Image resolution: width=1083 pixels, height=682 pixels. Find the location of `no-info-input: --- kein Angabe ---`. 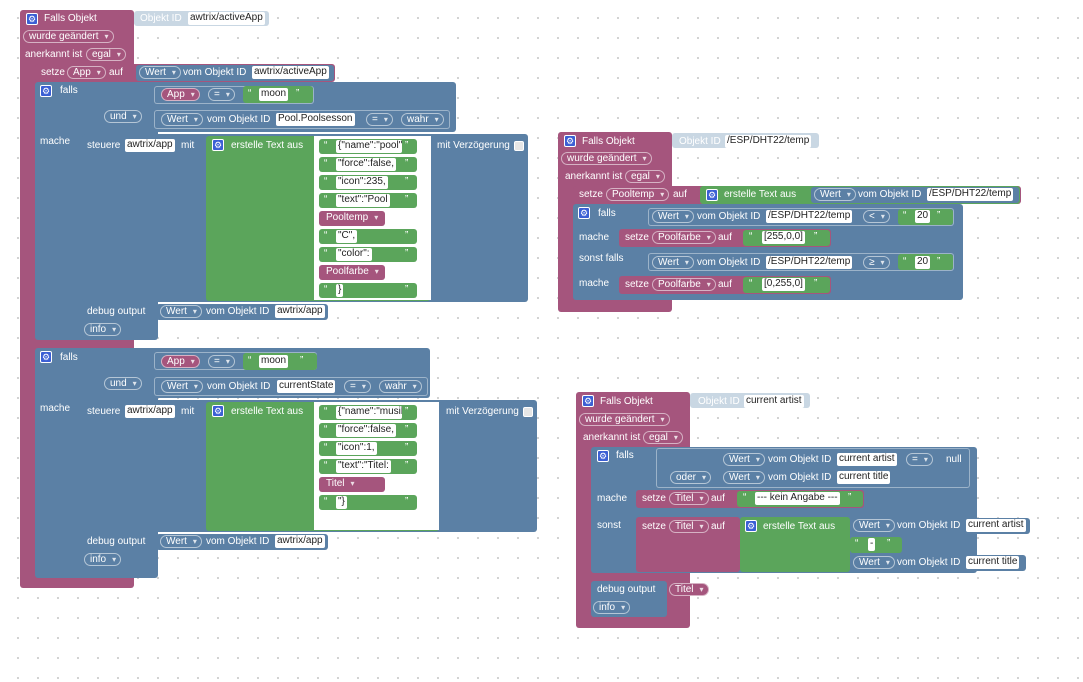

no-info-input: --- kein Angabe --- is located at coordinates (797, 498).